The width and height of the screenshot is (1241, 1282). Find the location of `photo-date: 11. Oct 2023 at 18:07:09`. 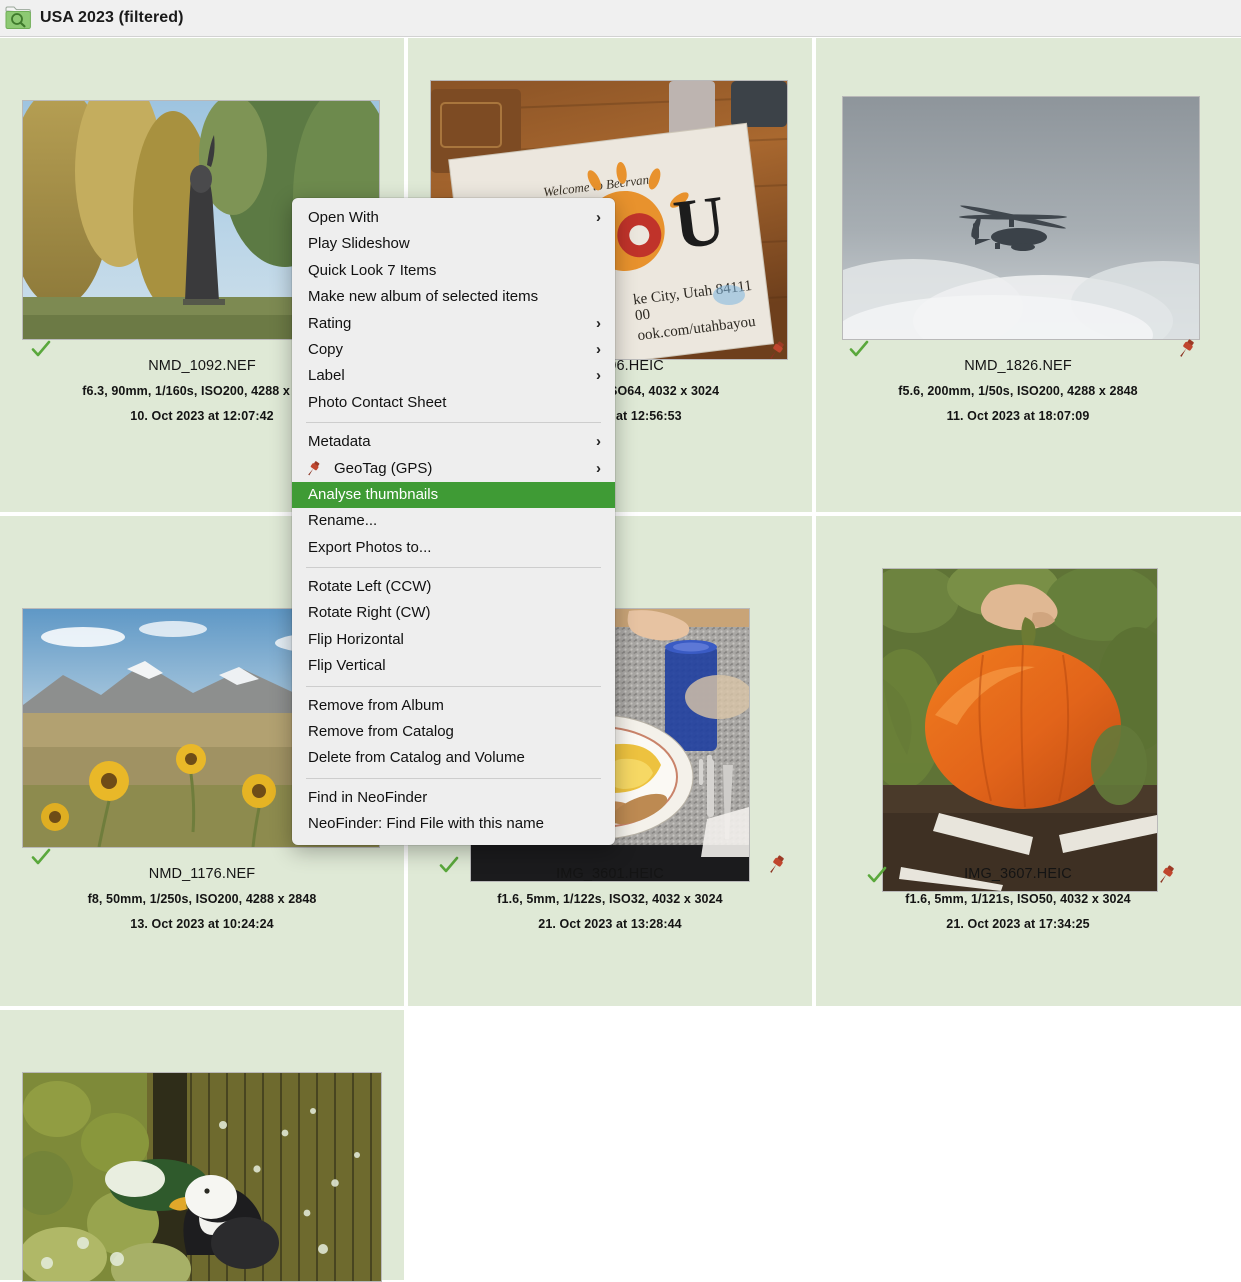

photo-date: 11. Oct 2023 at 18:07:09 is located at coordinates (1018, 416).